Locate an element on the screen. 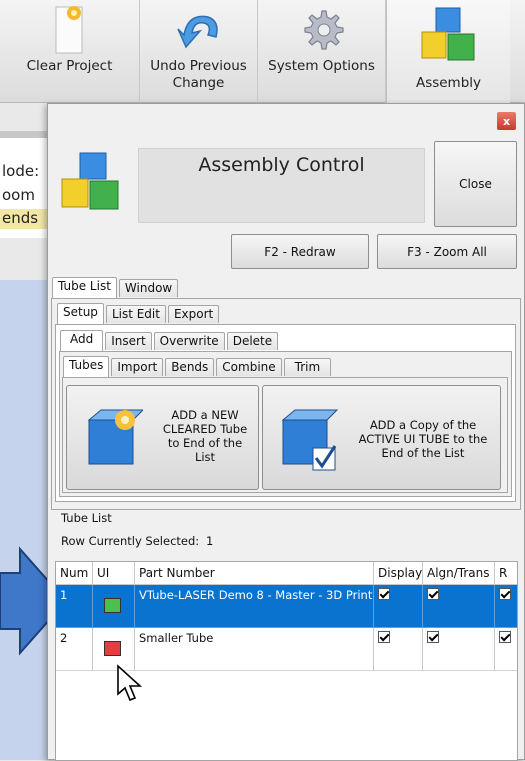  tab-tubes: Tubes is located at coordinates (86, 366).